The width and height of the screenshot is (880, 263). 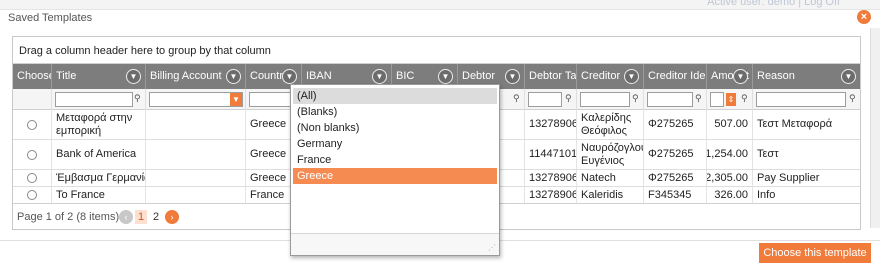 I want to click on filter-cell-reason: ⚲, so click(x=806, y=99).